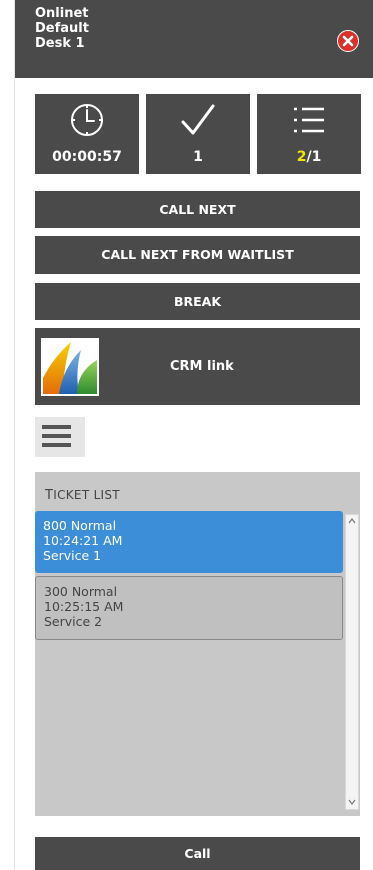  Describe the element at coordinates (197, 255) in the screenshot. I see `call-next-waitlist-button: CALL NEXT FROM WAITLIST` at that location.